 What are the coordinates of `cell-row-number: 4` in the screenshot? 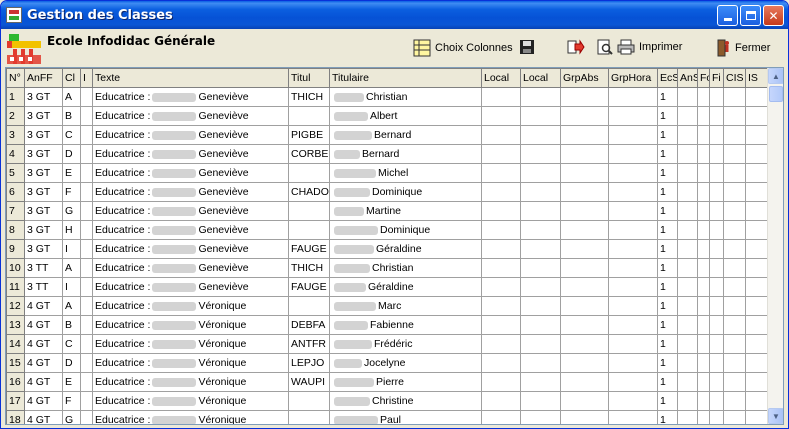 It's located at (15, 154).